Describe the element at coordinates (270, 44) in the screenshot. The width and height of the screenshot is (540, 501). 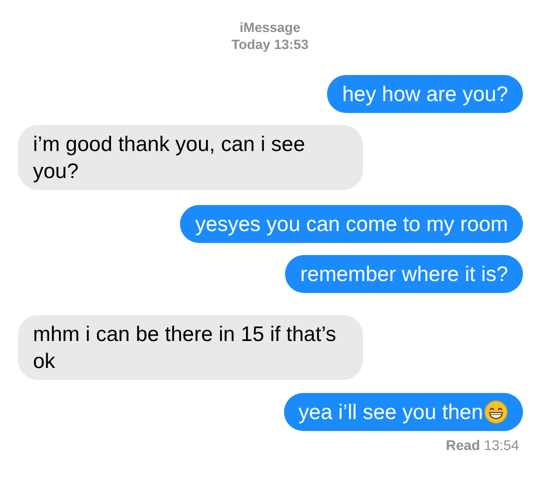
I see `timestamp: Today 13:53` at that location.